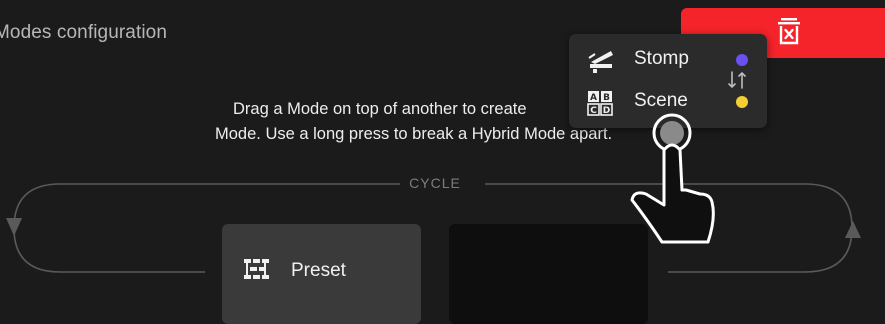  I want to click on svg-text: D, so click(606, 111).